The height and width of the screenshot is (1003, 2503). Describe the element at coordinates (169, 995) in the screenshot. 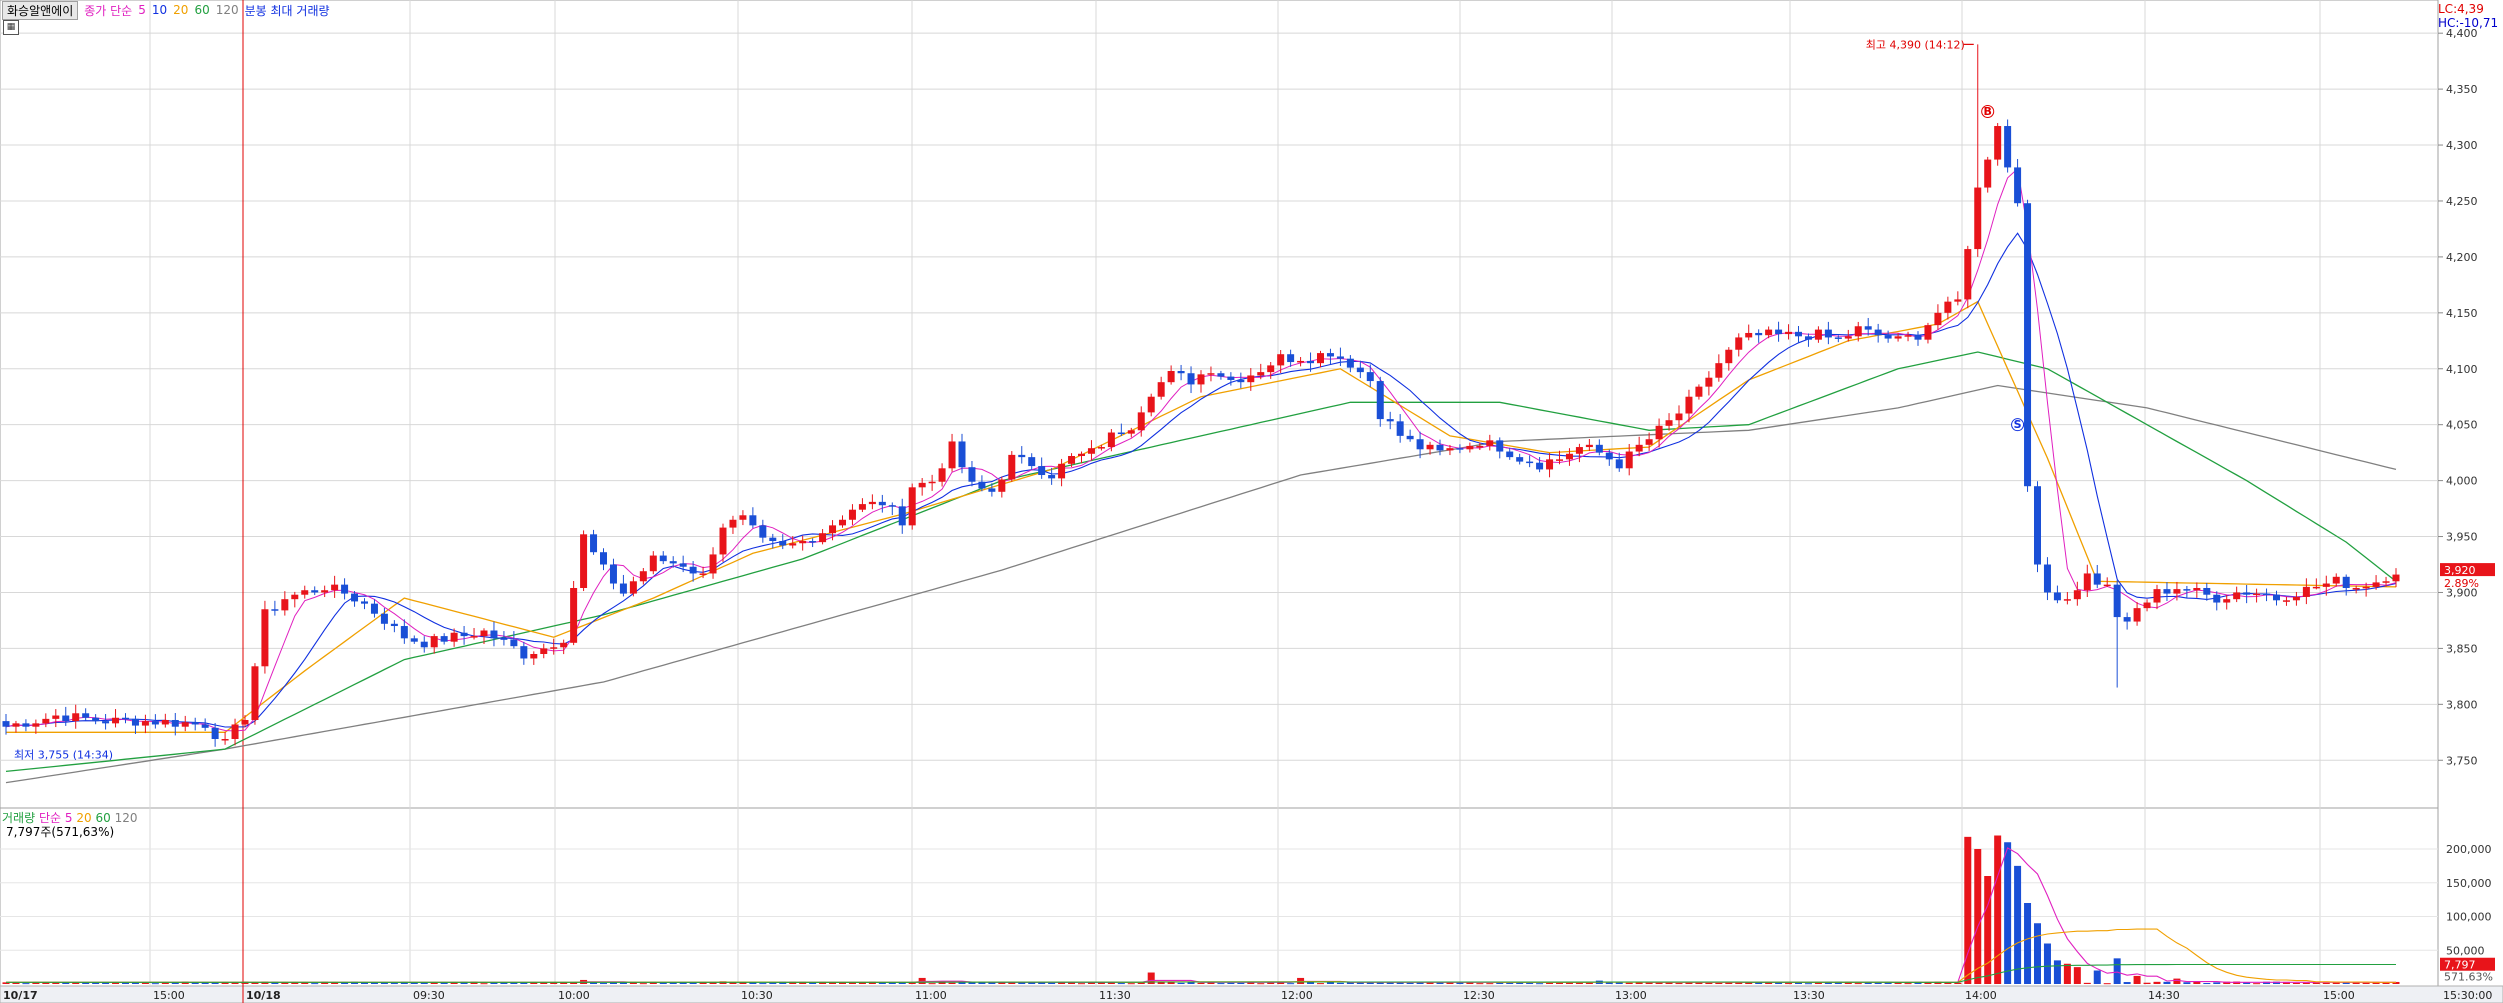

I see `time-tick-label: 15:00` at that location.